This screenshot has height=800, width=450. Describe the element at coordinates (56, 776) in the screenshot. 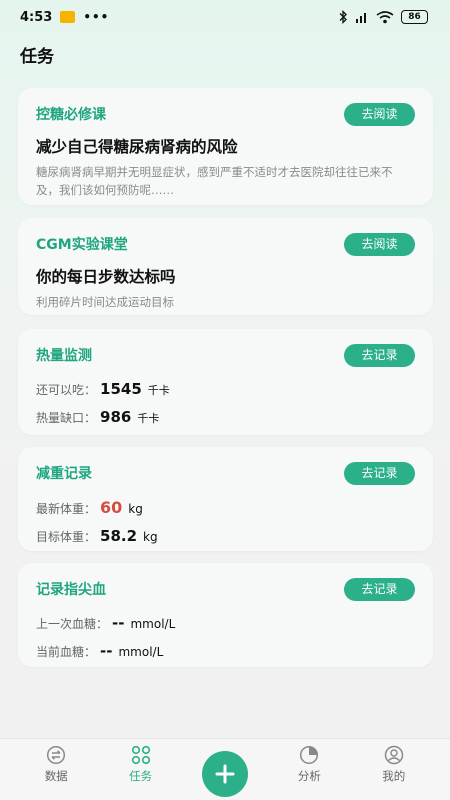

I see `tab-label: 数据` at that location.